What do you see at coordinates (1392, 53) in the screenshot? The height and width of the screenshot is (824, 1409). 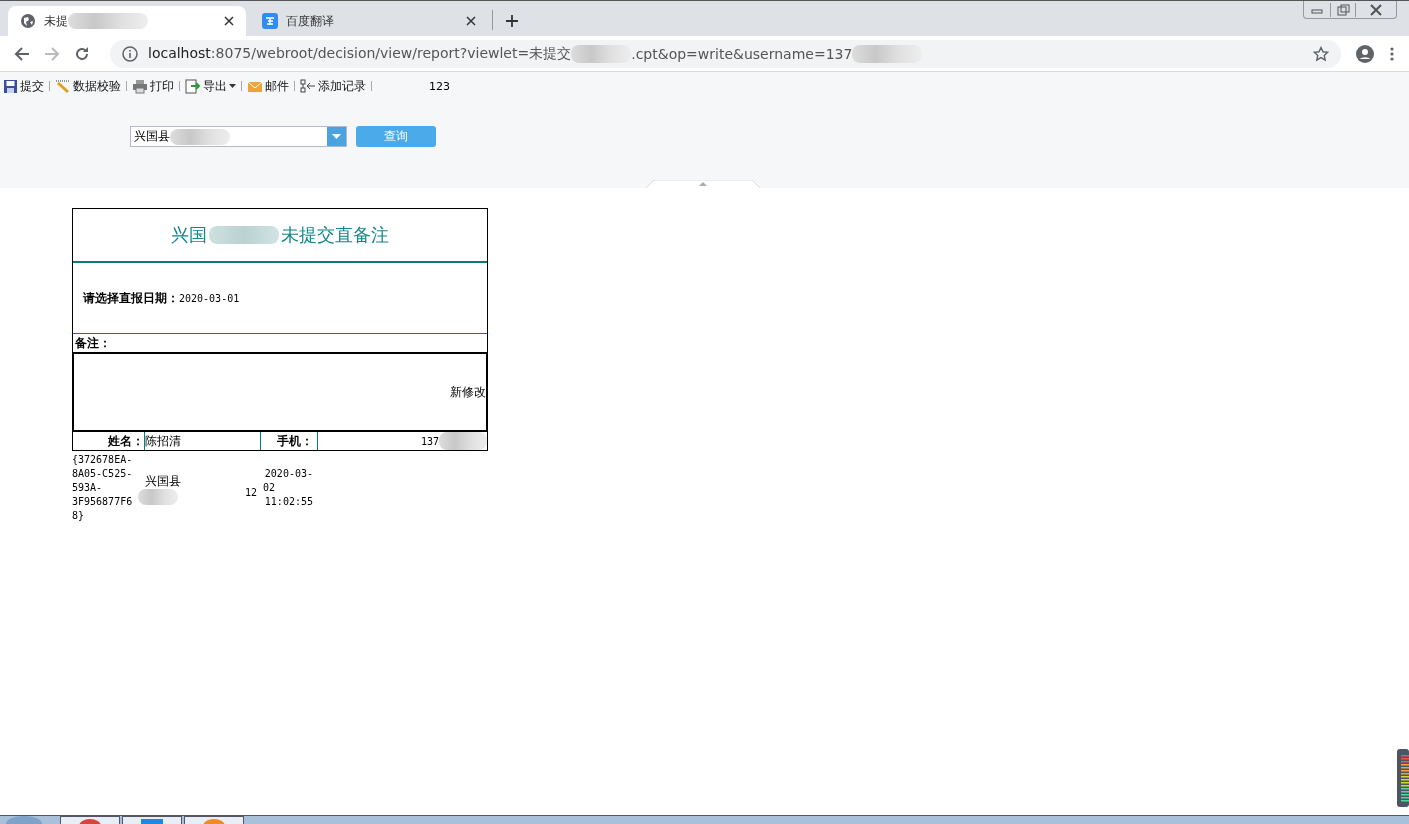 I see `menu-icon` at bounding box center [1392, 53].